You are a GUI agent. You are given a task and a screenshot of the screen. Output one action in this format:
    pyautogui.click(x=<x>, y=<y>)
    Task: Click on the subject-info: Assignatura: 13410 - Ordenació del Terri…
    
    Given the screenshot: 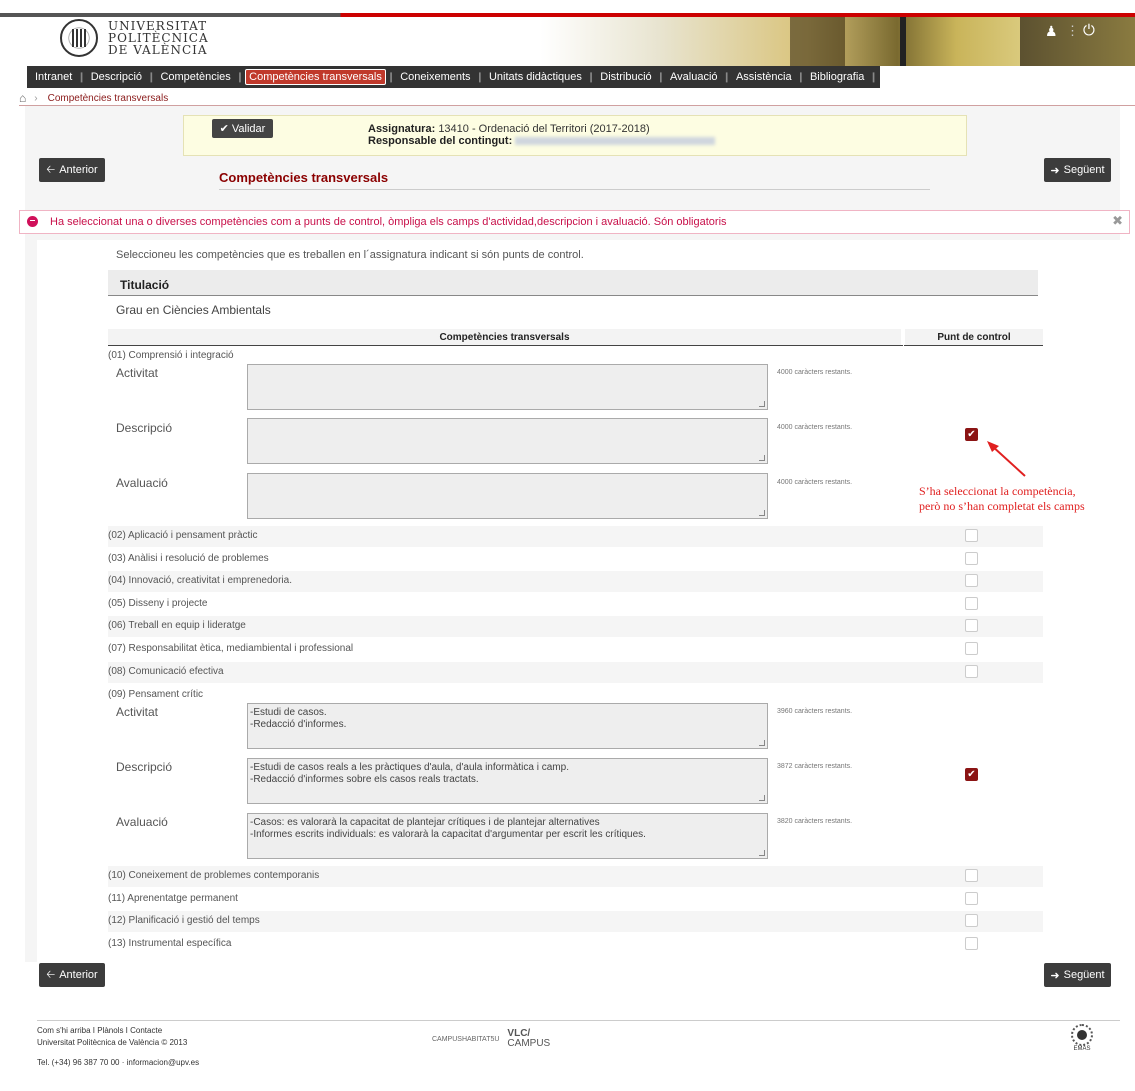 What is the action you would take?
    pyautogui.click(x=542, y=135)
    